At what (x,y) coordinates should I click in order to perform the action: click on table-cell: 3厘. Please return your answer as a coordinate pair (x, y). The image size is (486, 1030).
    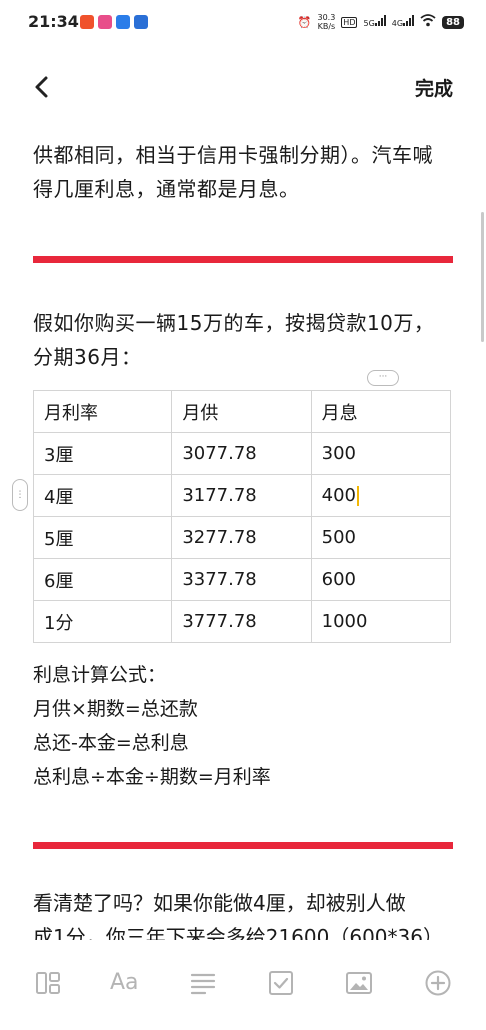
    Looking at the image, I should click on (102, 453).